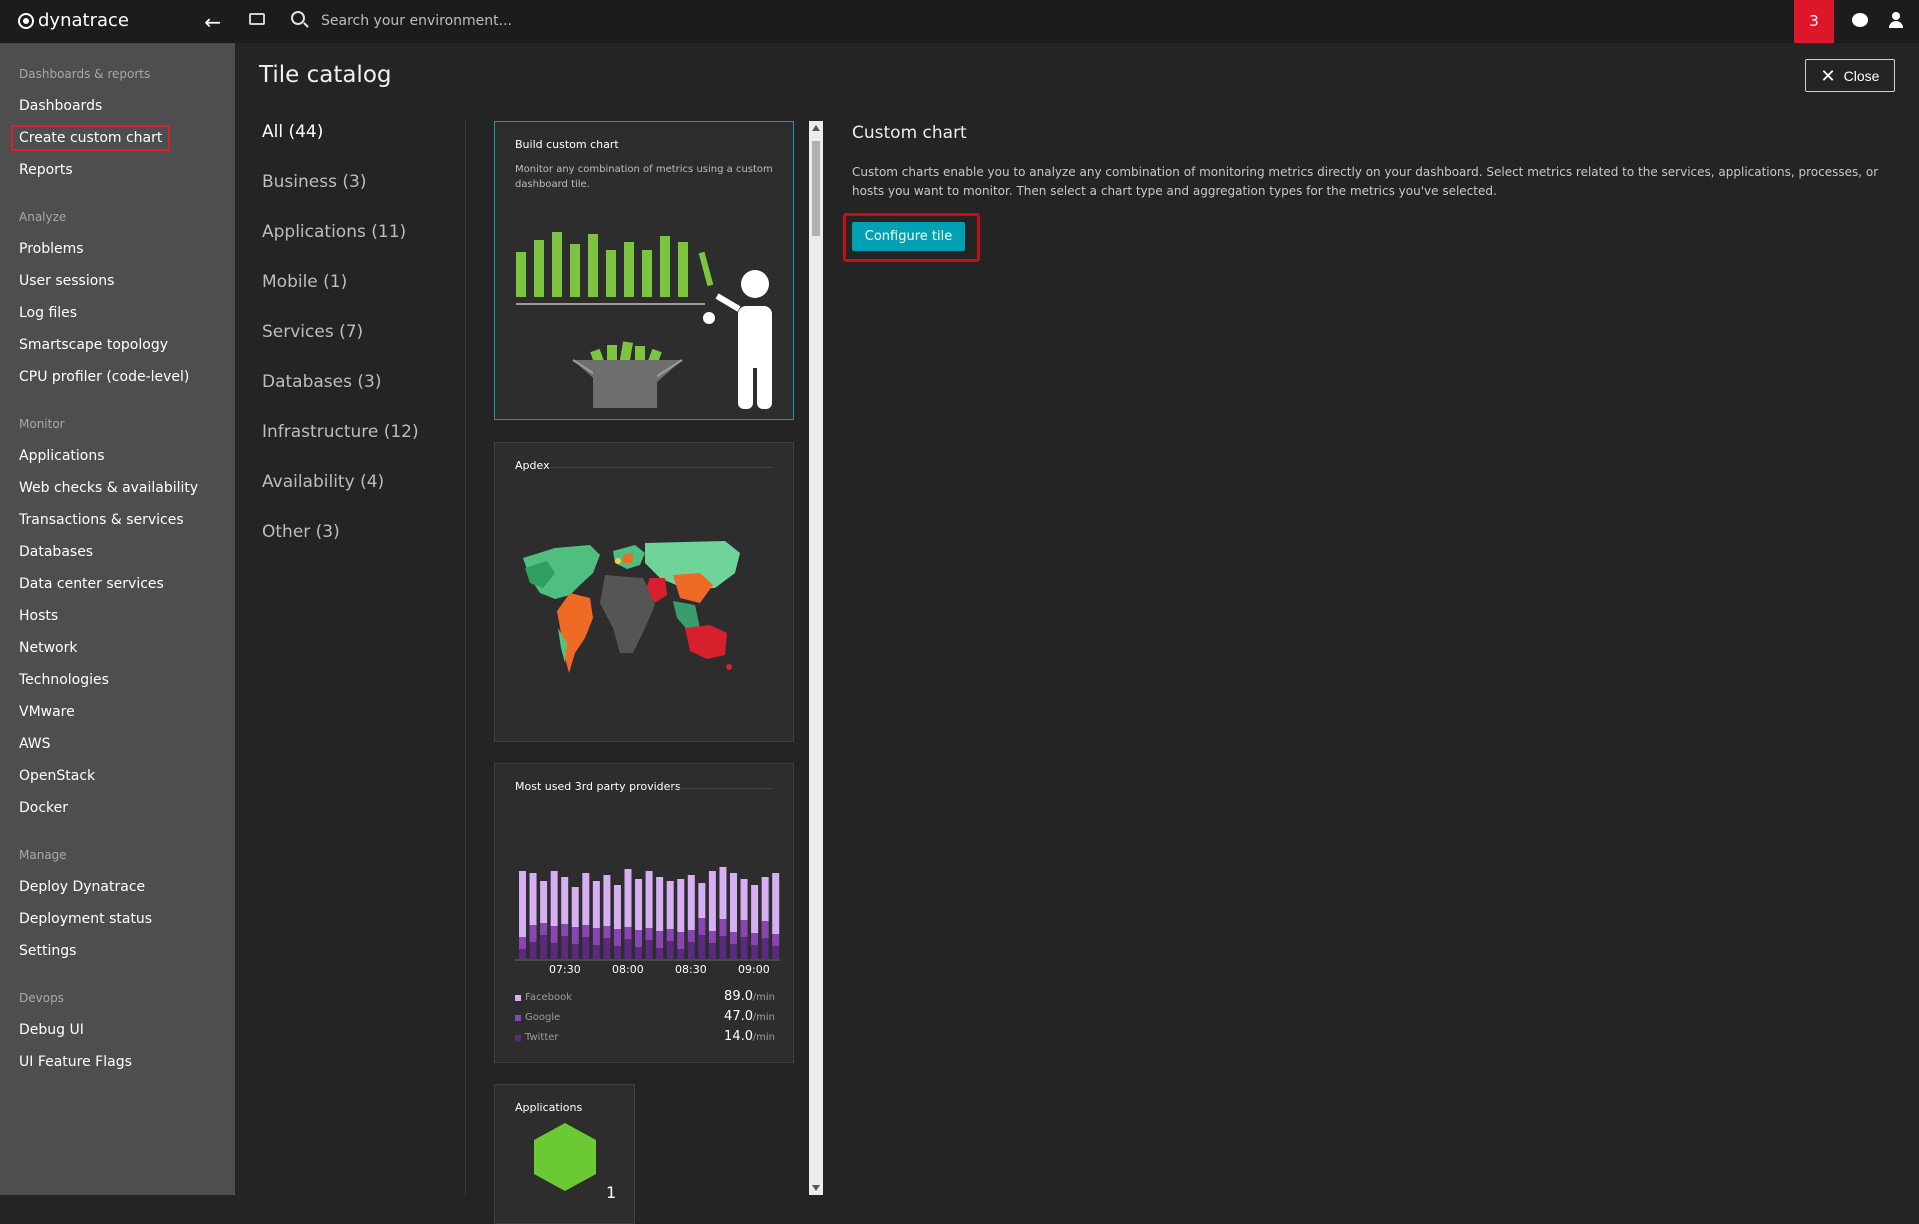  Describe the element at coordinates (816, 1188) in the screenshot. I see `scroll-down-arrow-icon` at that location.